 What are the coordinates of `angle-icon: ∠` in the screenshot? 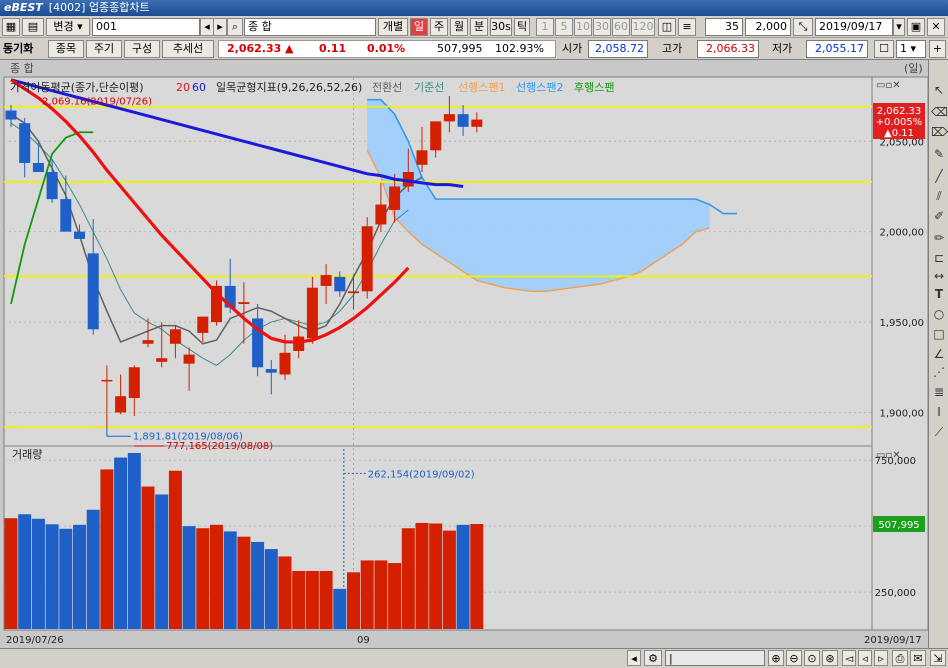 It's located at (939, 354).